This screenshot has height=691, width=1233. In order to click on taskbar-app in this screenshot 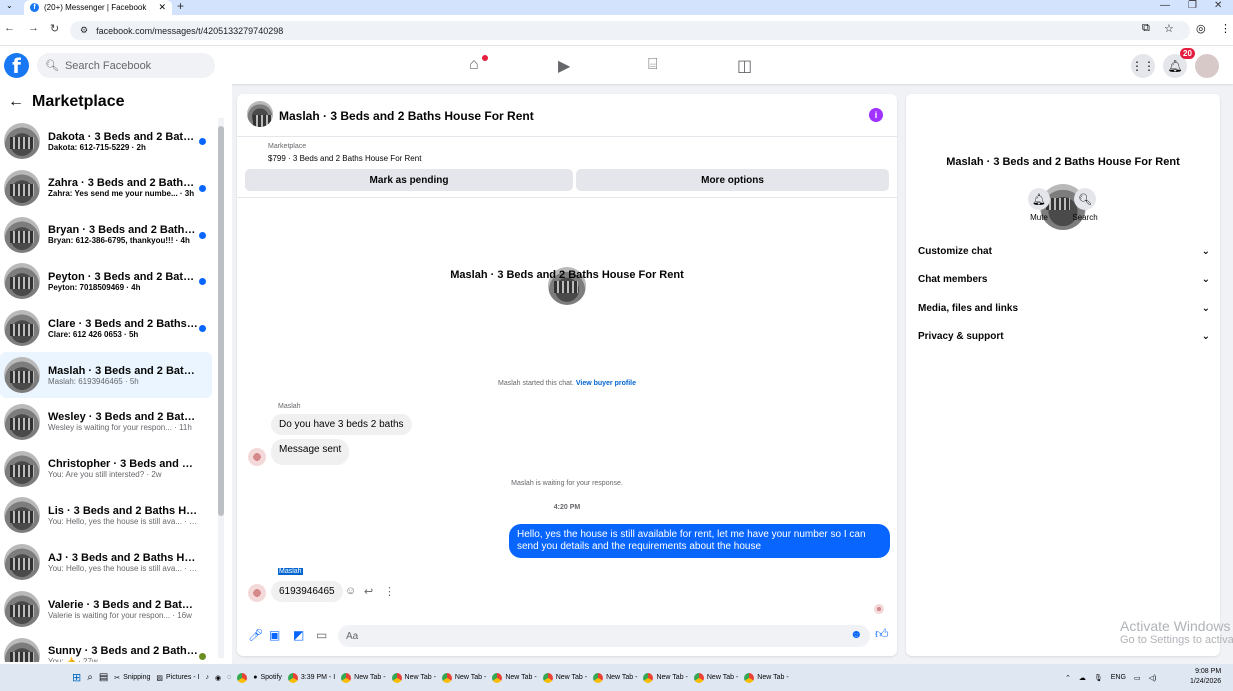, I will do `click(242, 677)`.